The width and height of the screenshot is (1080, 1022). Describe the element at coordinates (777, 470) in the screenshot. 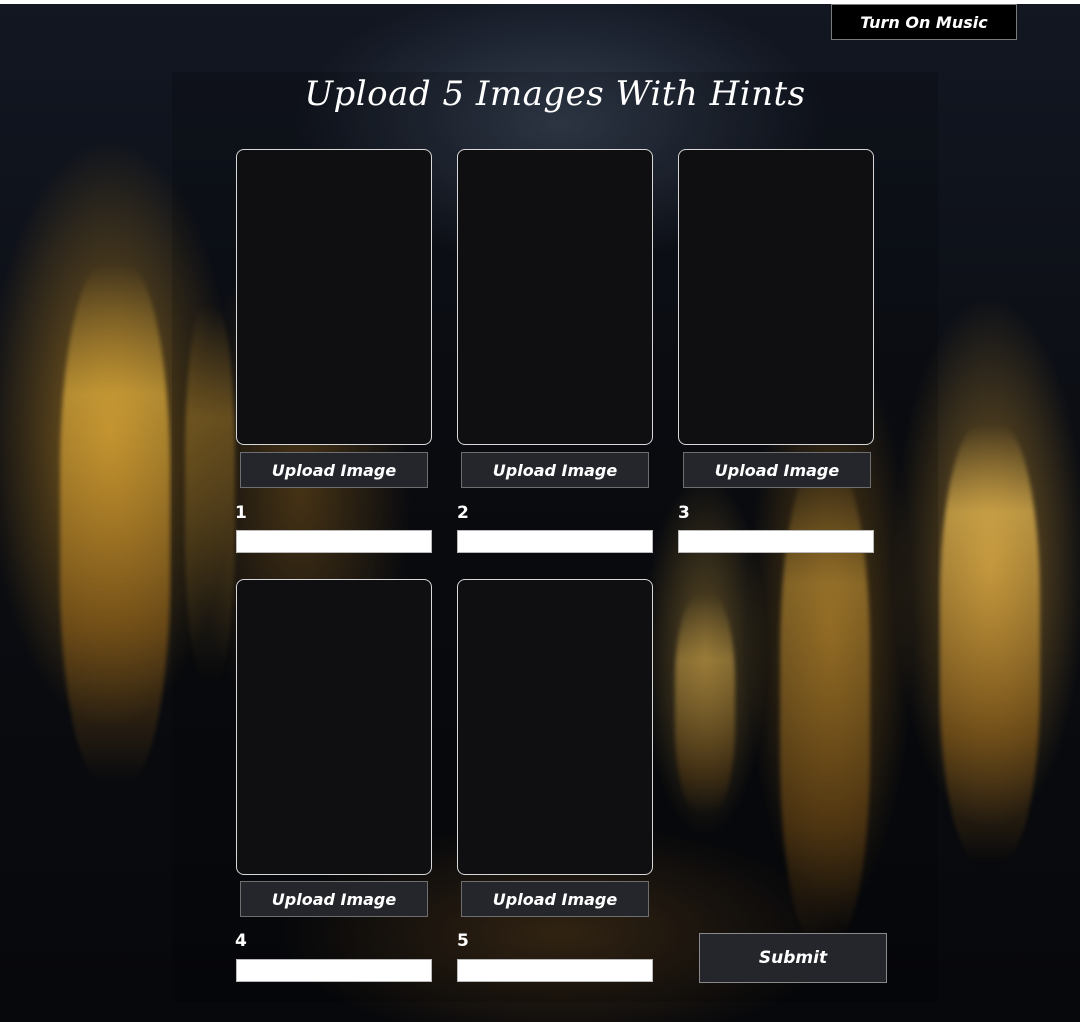

I see `upload-image-button-3: Upload Image` at that location.